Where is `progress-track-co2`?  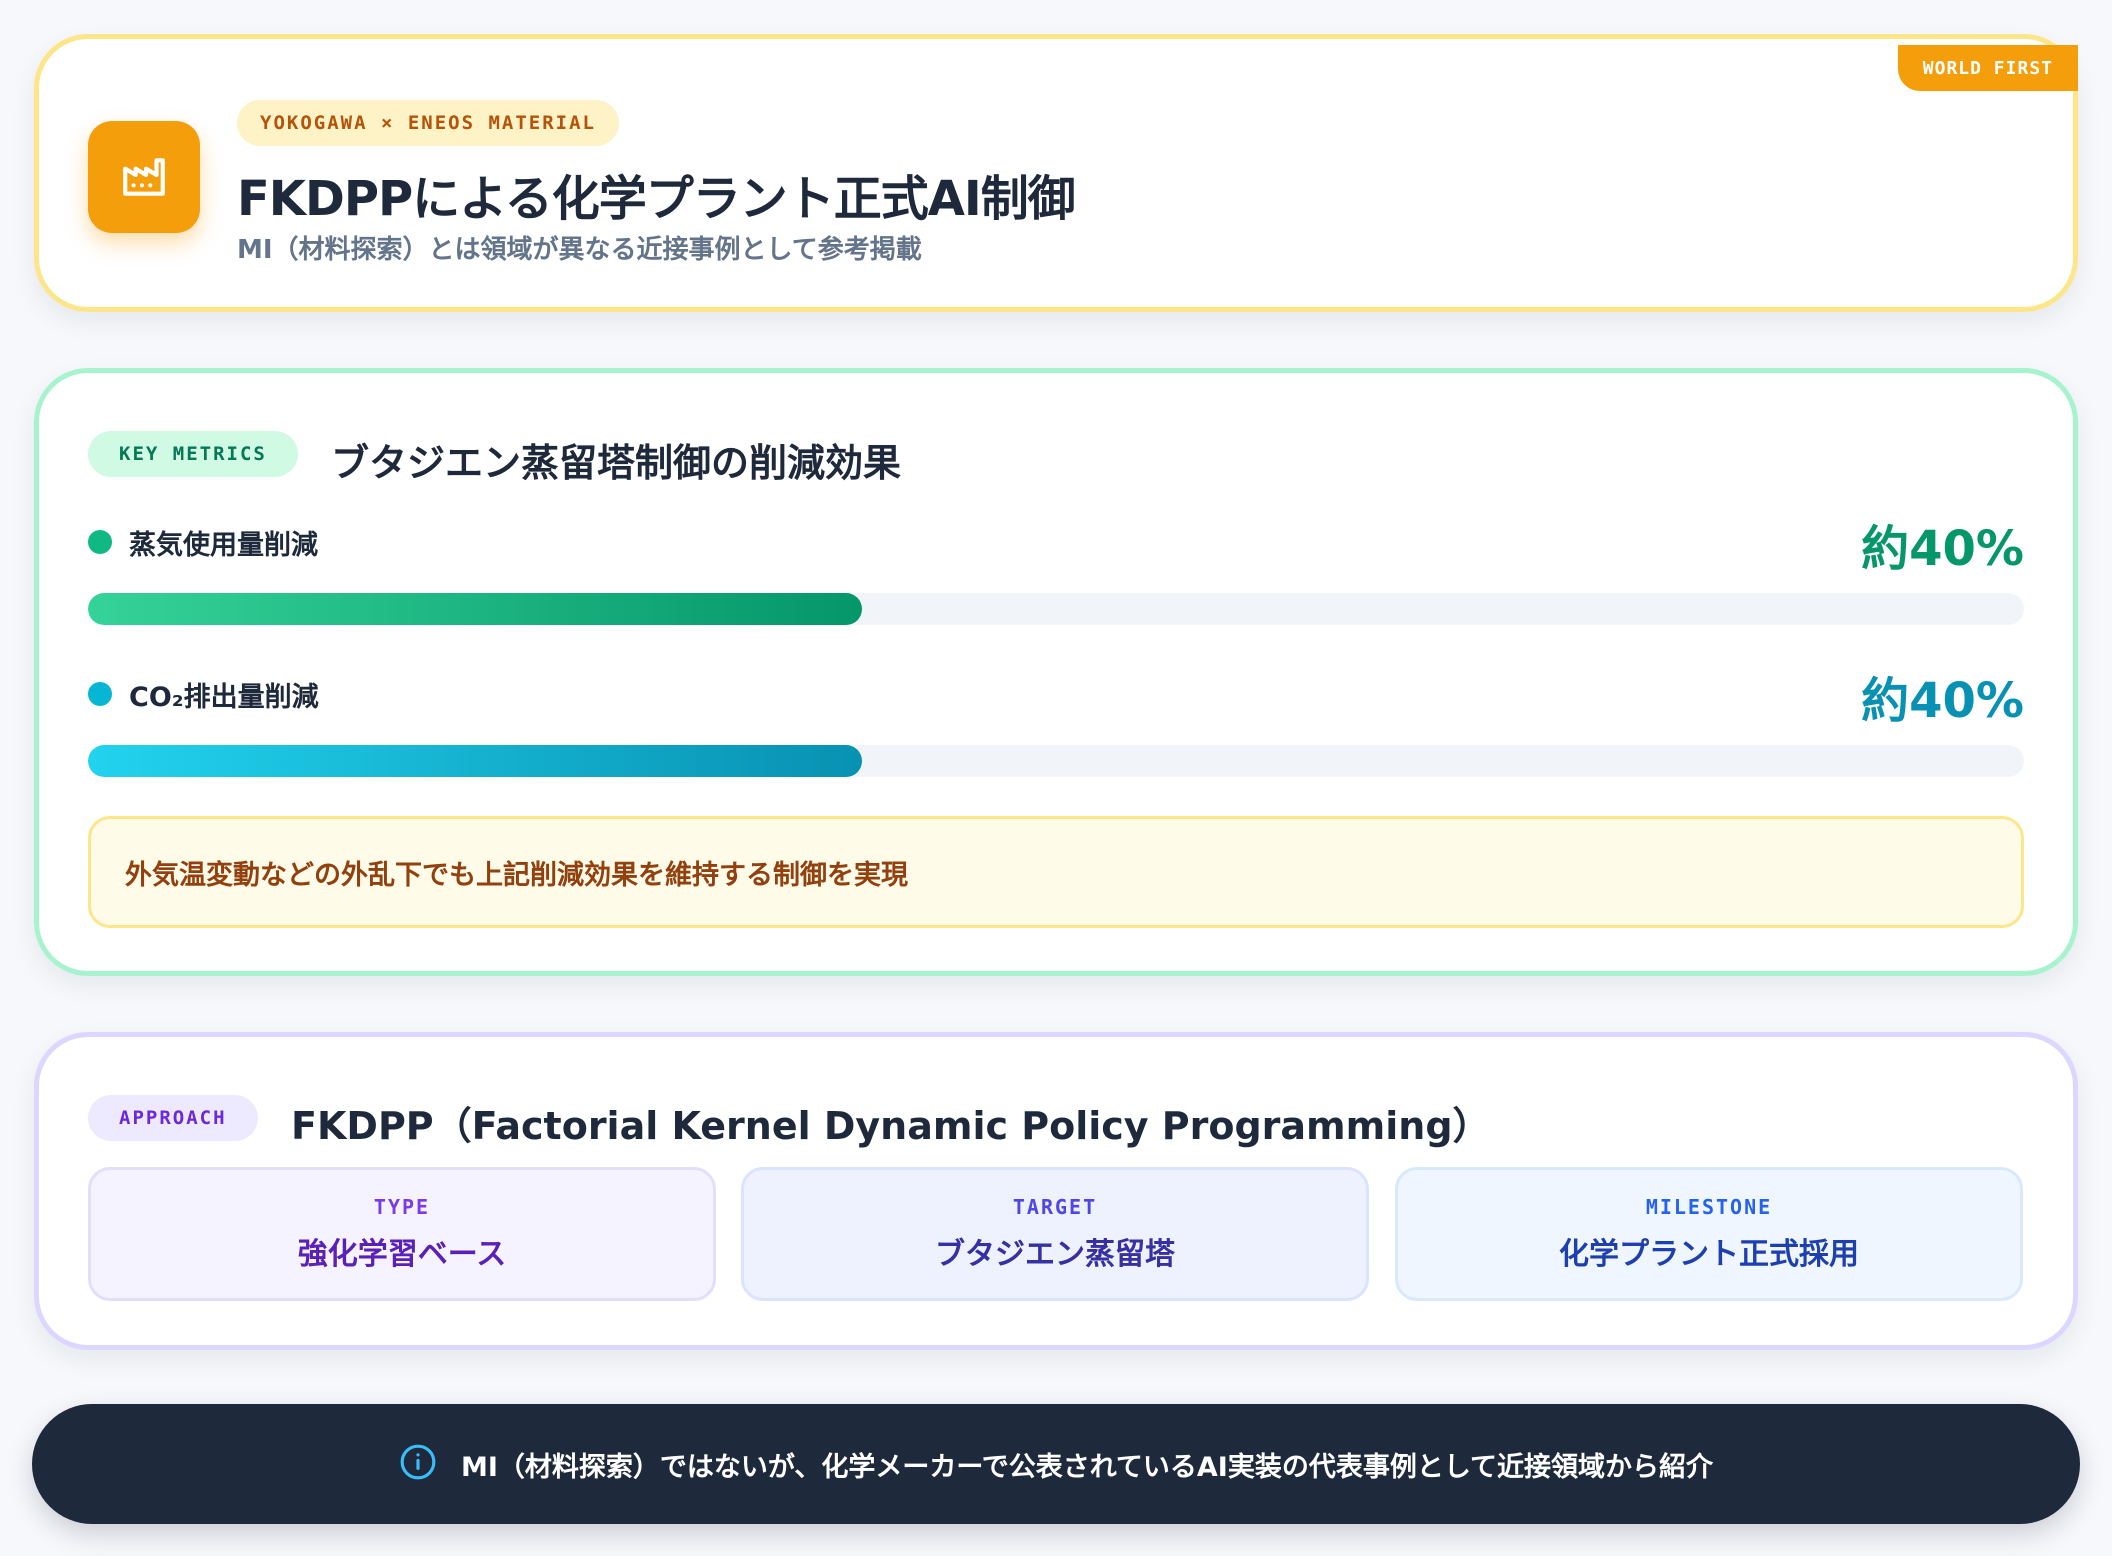 progress-track-co2 is located at coordinates (1056, 761).